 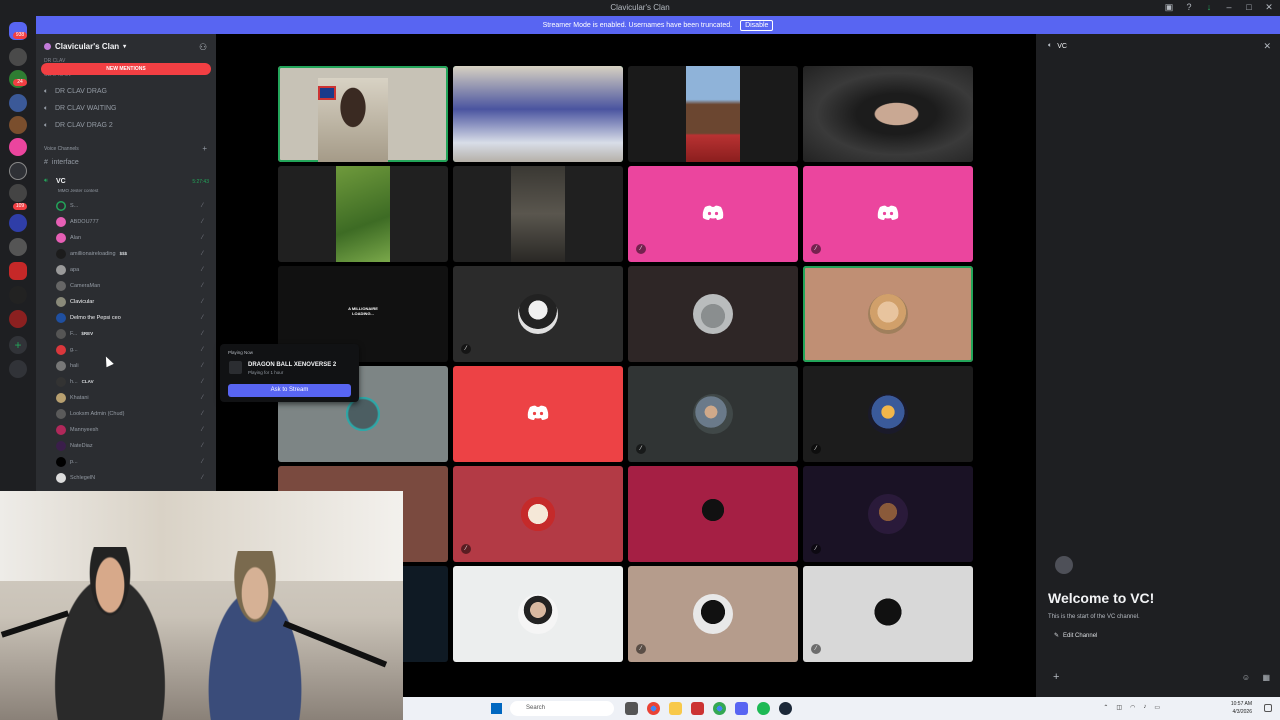 What do you see at coordinates (1144, 707) in the screenshot?
I see `volume-icon: ♪` at bounding box center [1144, 707].